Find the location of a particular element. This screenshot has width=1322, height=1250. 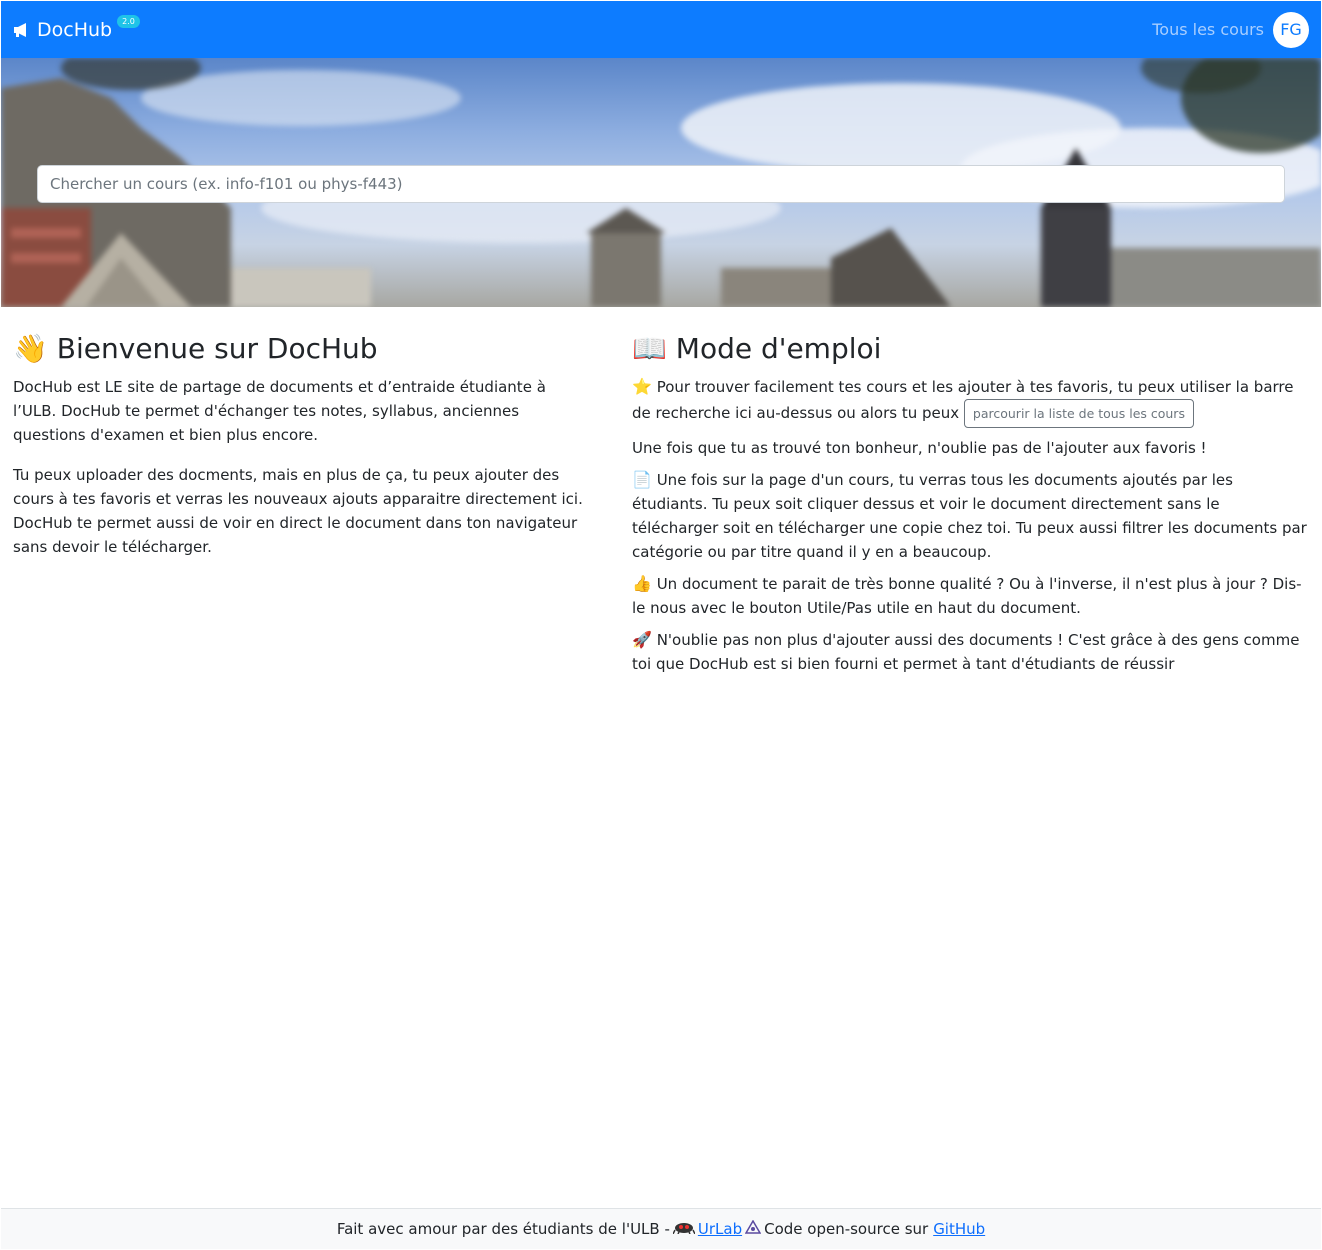

megaphone-icon is located at coordinates (22, 30).